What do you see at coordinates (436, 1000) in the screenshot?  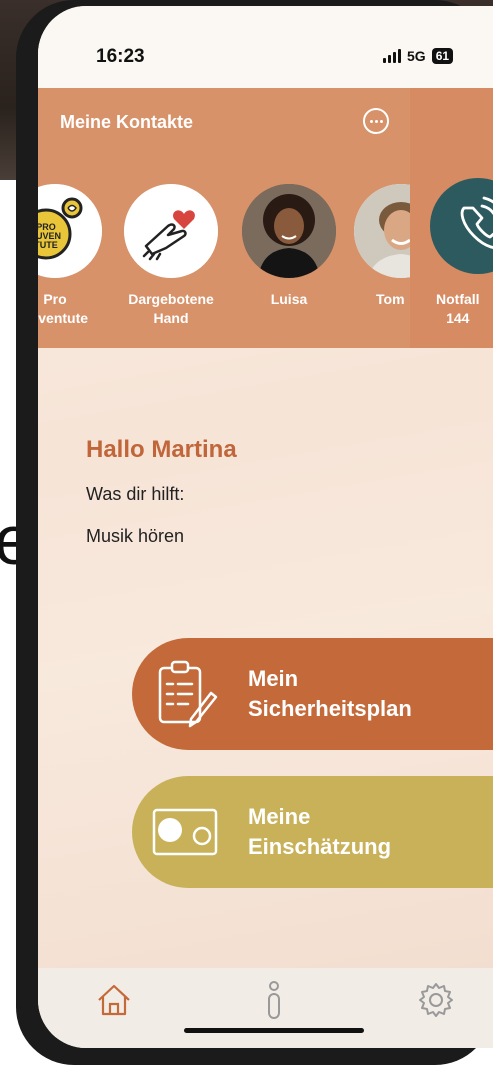 I see `settings-icon` at bounding box center [436, 1000].